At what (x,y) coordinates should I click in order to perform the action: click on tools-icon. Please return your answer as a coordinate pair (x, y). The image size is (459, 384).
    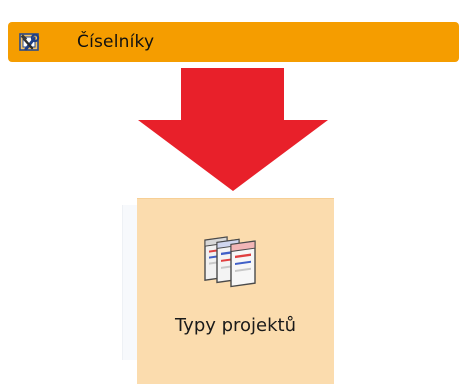
    Looking at the image, I should click on (30, 42).